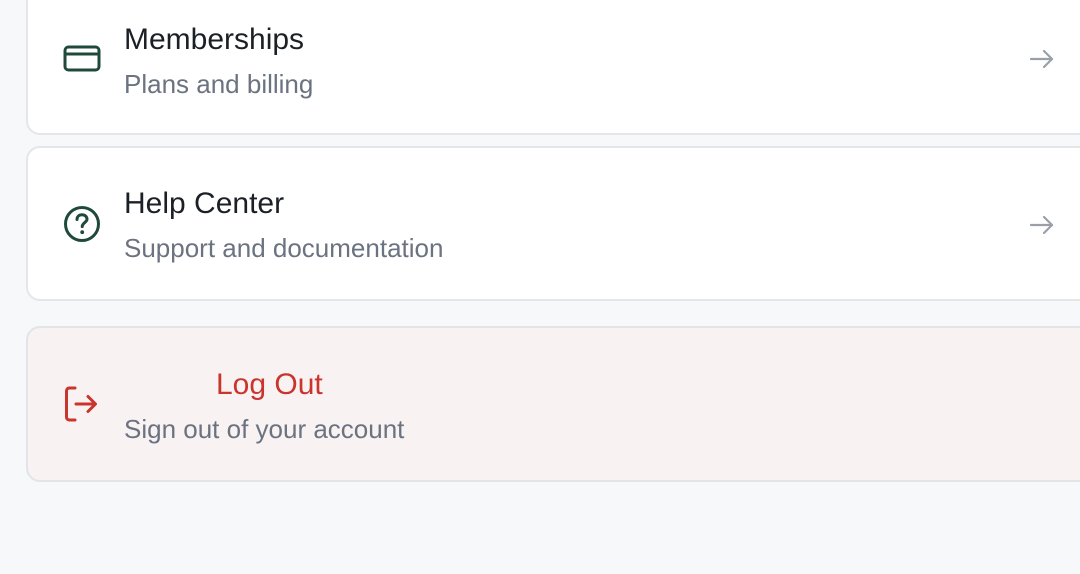 Image resolution: width=1080 pixels, height=574 pixels. What do you see at coordinates (82, 224) in the screenshot?
I see `question-circle-icon` at bounding box center [82, 224].